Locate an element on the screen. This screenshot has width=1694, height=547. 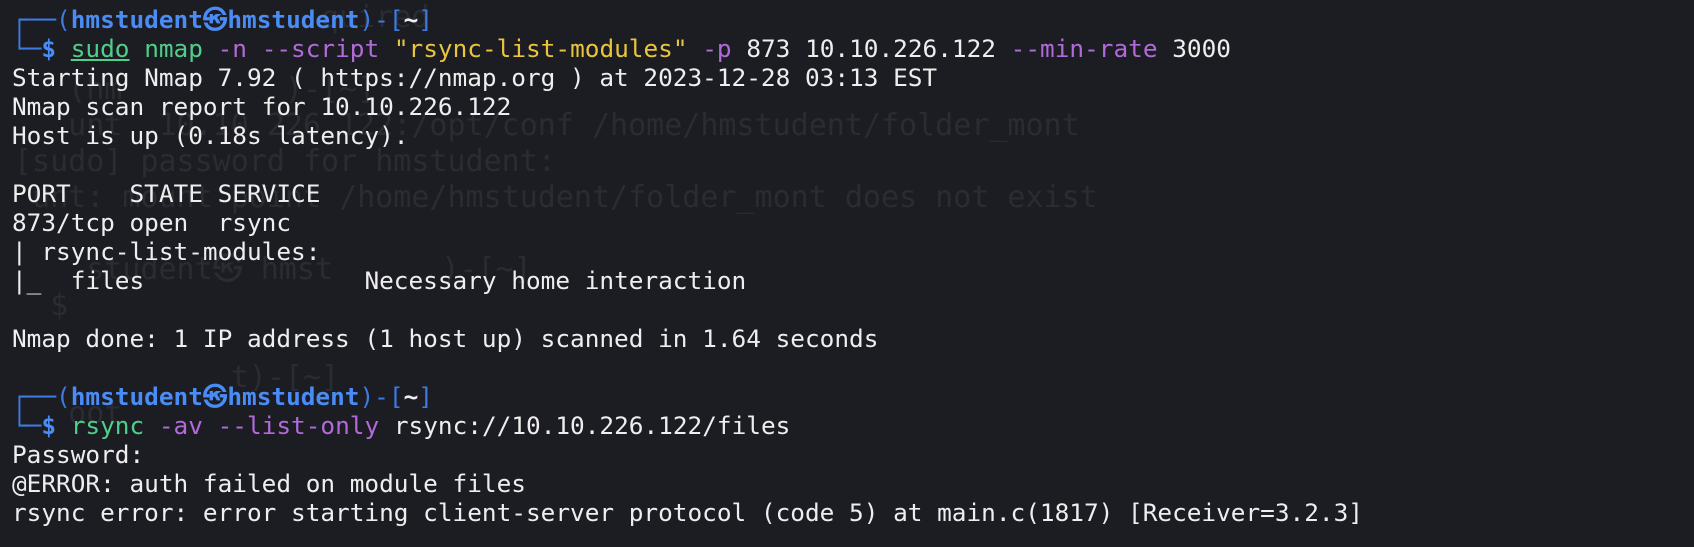
command-sudo: sudo is located at coordinates (100, 48).